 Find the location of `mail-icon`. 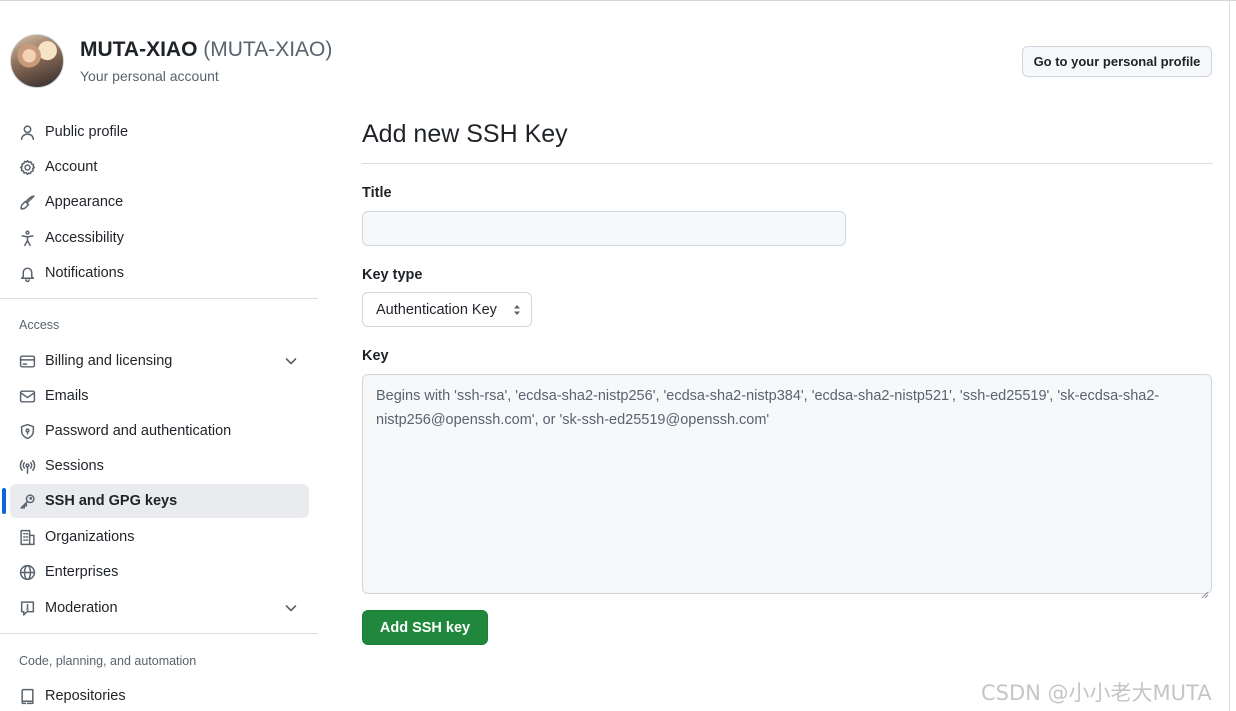

mail-icon is located at coordinates (27, 396).